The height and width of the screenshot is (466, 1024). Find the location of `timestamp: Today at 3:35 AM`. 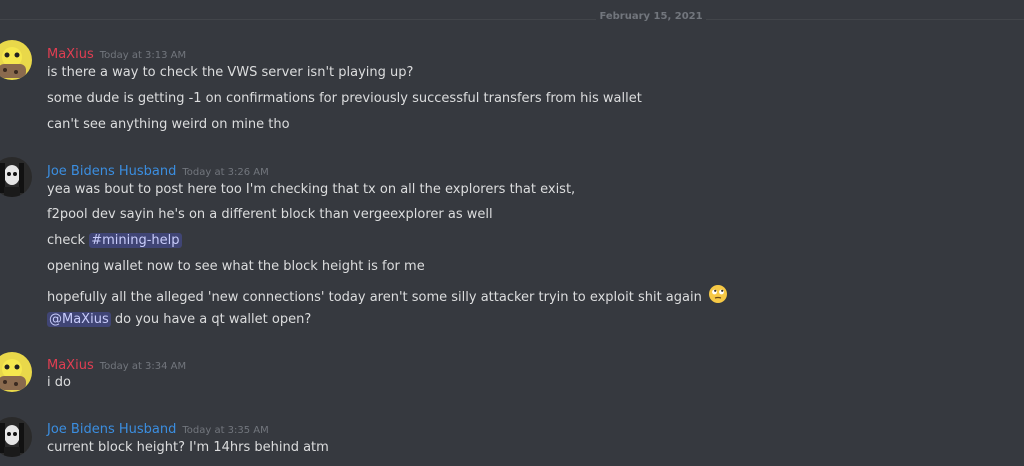

timestamp: Today at 3:35 AM is located at coordinates (225, 430).